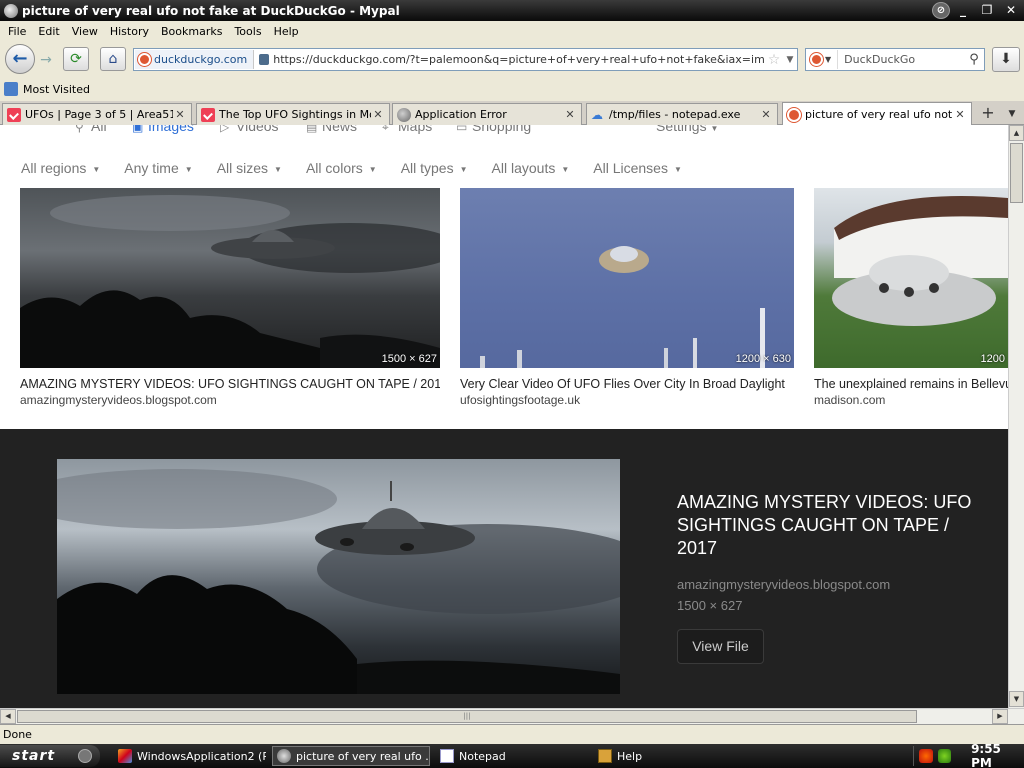 The height and width of the screenshot is (768, 1024). I want to click on downloads-button: ⬇, so click(1006, 59).